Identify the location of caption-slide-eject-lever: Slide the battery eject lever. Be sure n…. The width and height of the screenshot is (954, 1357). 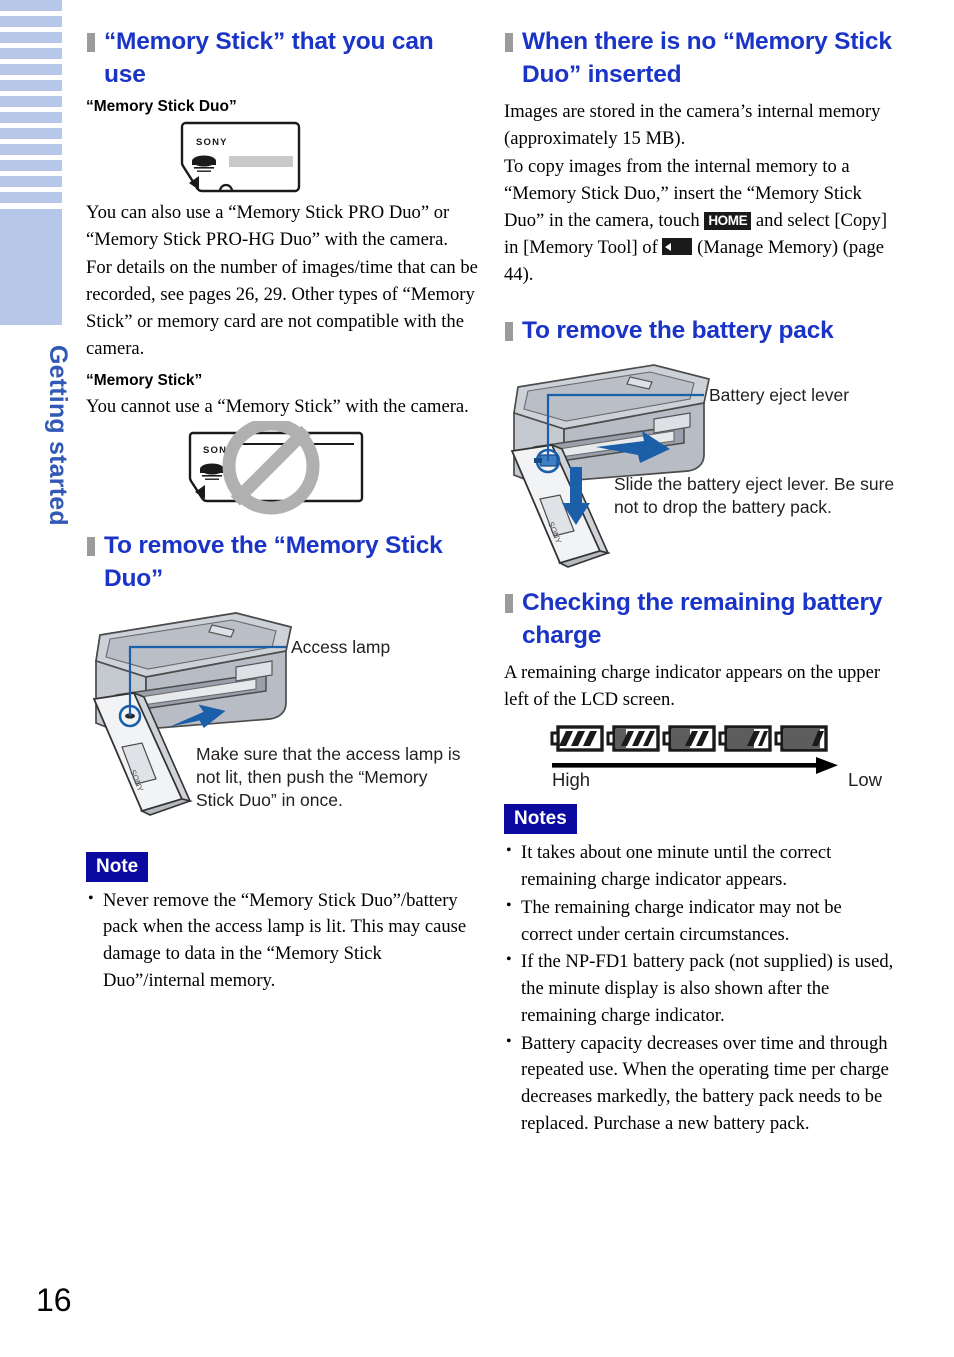
(754, 496).